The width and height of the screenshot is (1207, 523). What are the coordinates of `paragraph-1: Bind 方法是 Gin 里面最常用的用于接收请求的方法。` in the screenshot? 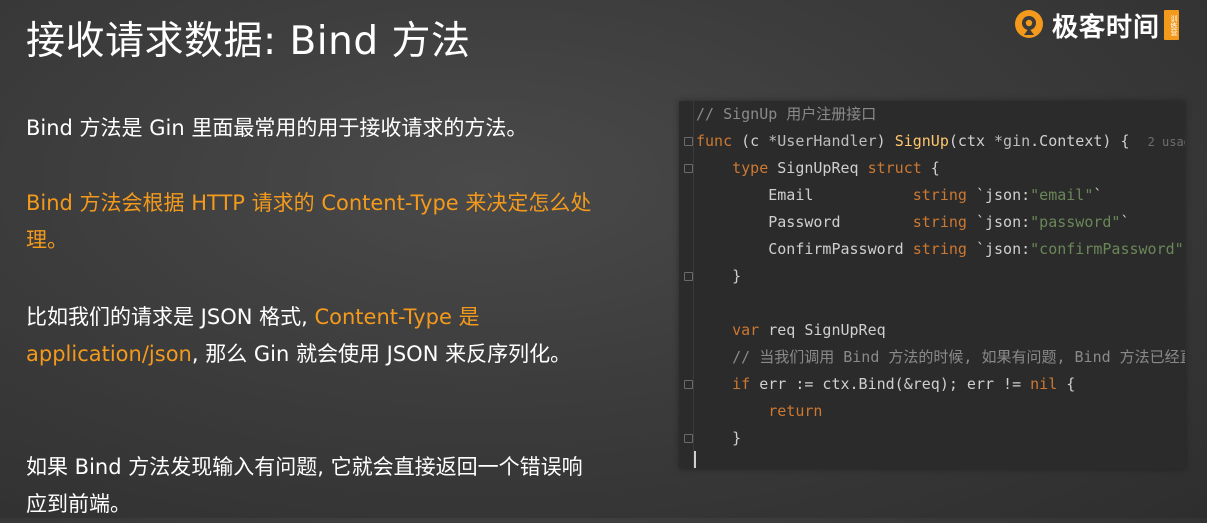 It's located at (326, 128).